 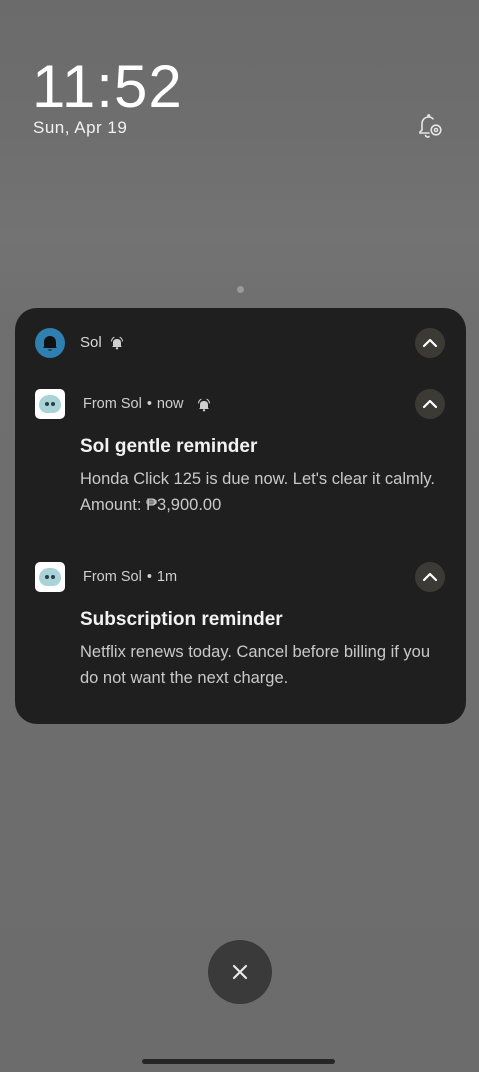 I want to click on lockscreen-date: Sun, Apr 19, so click(x=80, y=127).